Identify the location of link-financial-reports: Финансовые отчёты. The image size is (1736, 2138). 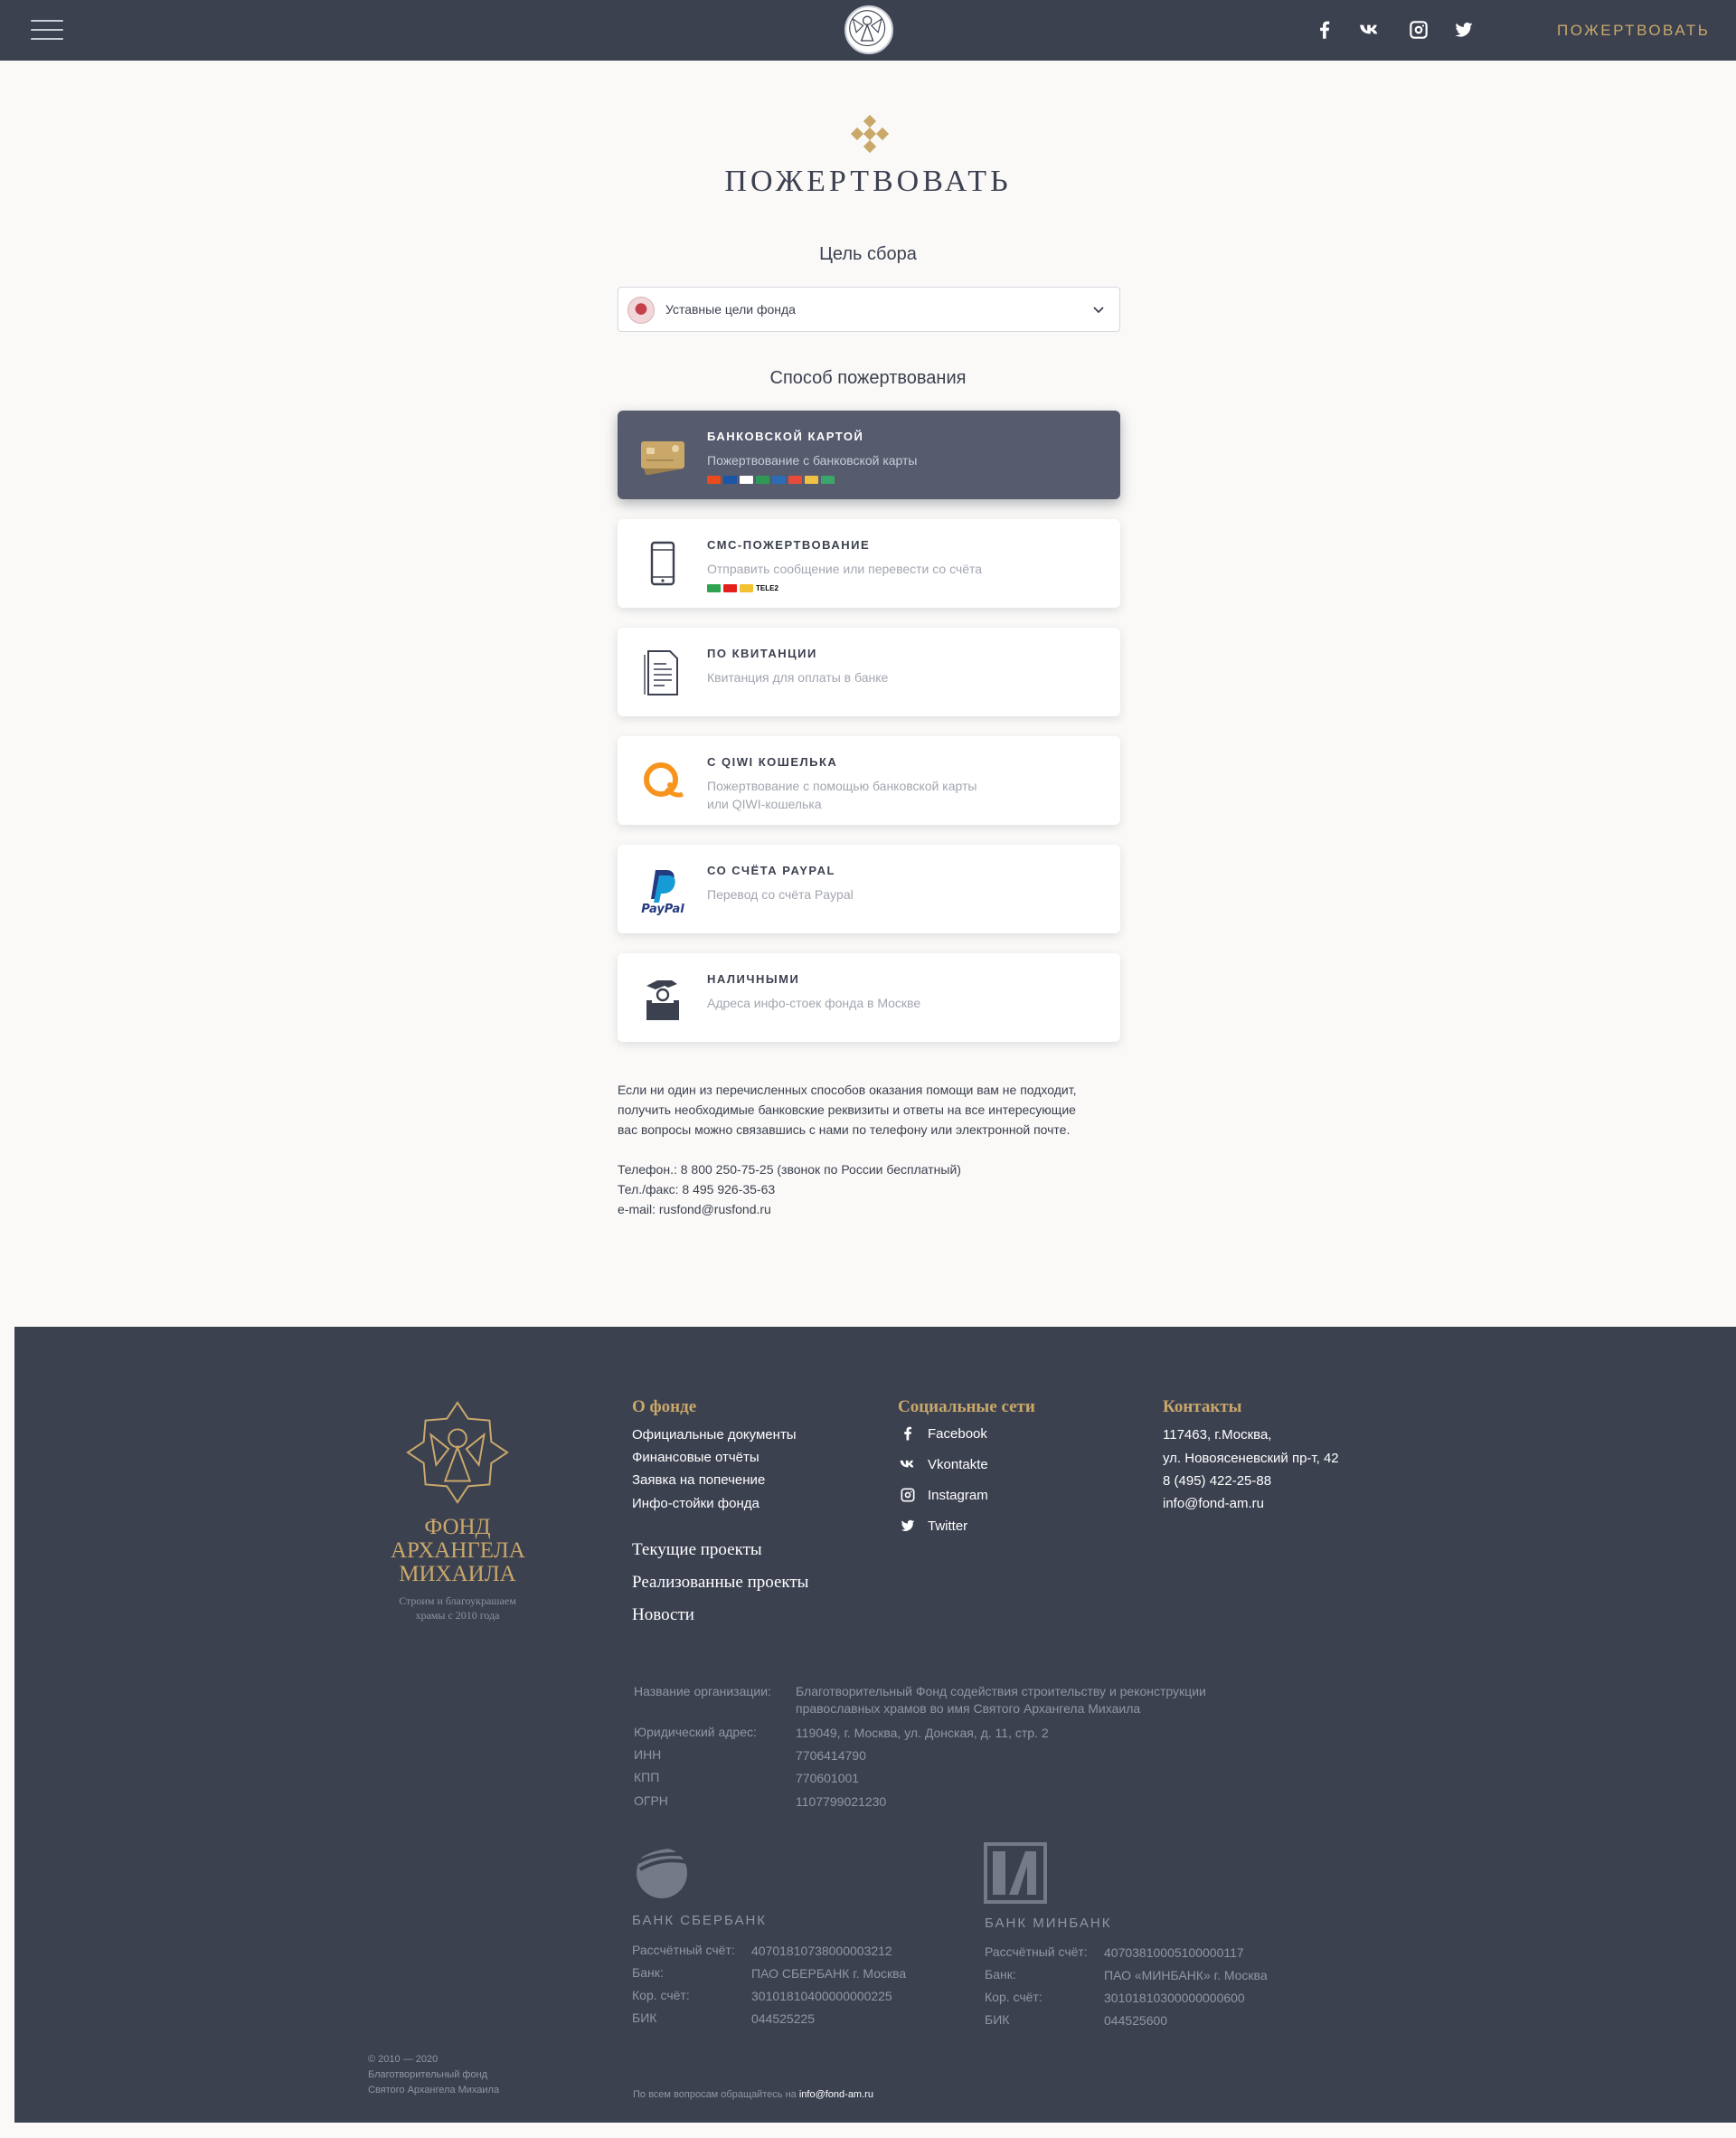
(696, 1458).